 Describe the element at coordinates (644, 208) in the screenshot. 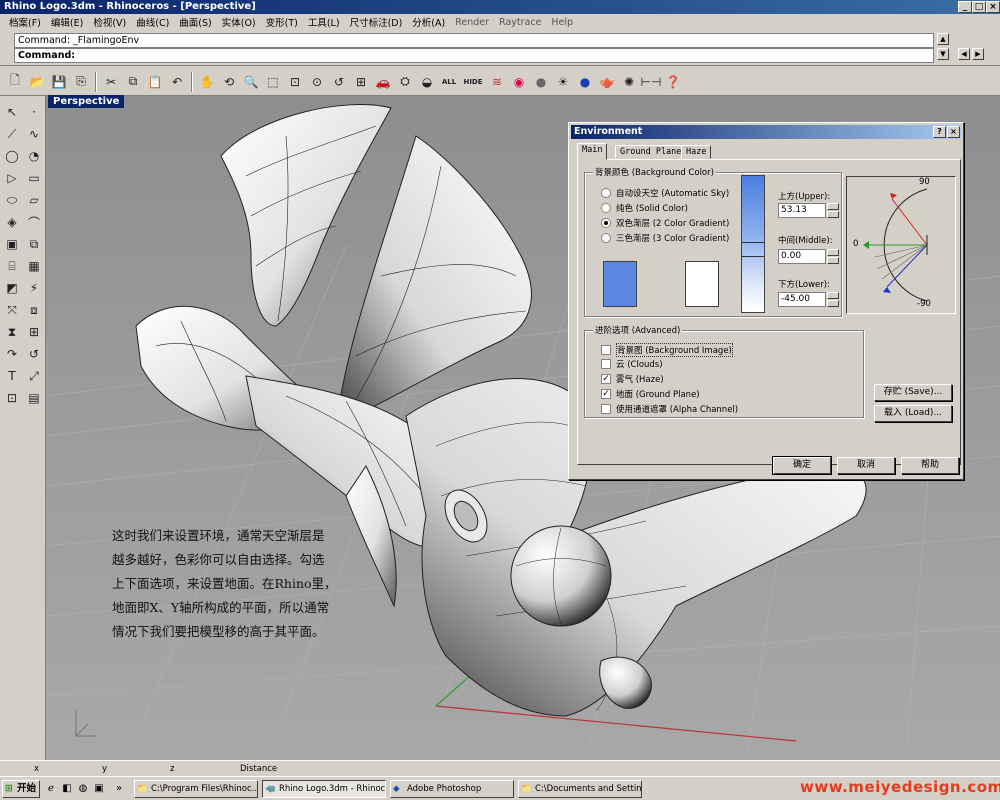

I see `radio-solid-color: 纯色 (Solid Color)` at that location.